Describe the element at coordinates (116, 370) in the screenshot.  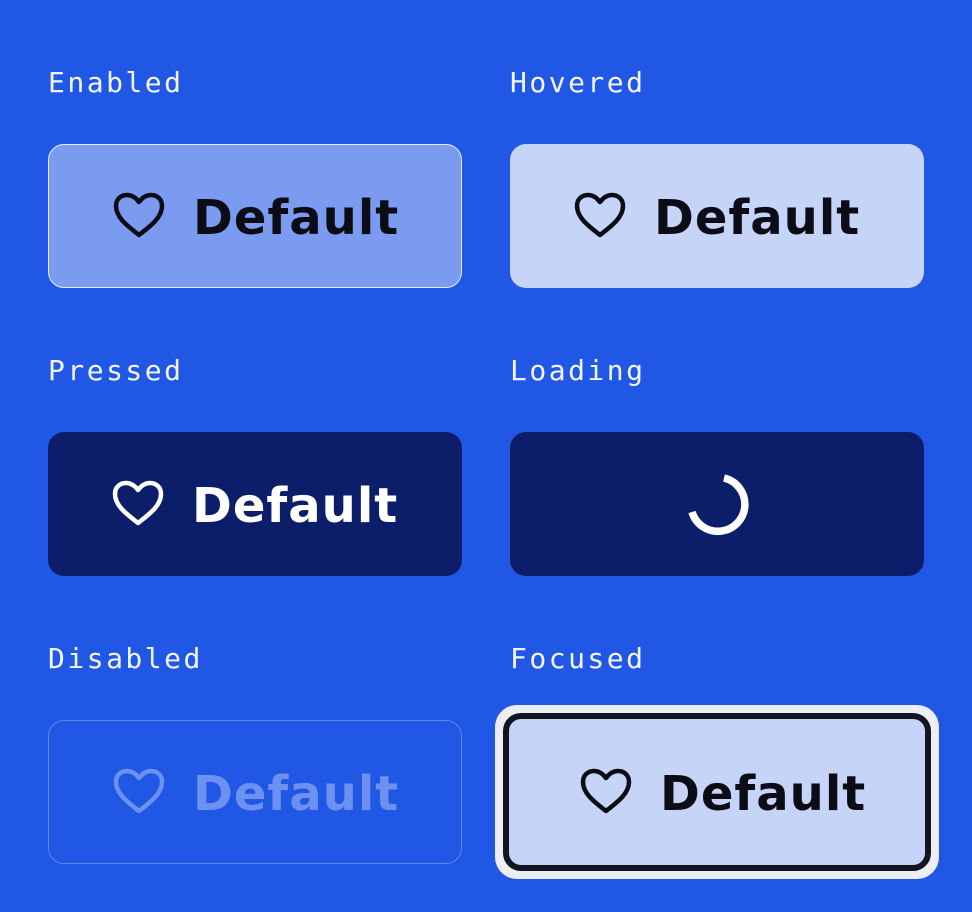
I see `state-label-pressed: Pressed` at that location.